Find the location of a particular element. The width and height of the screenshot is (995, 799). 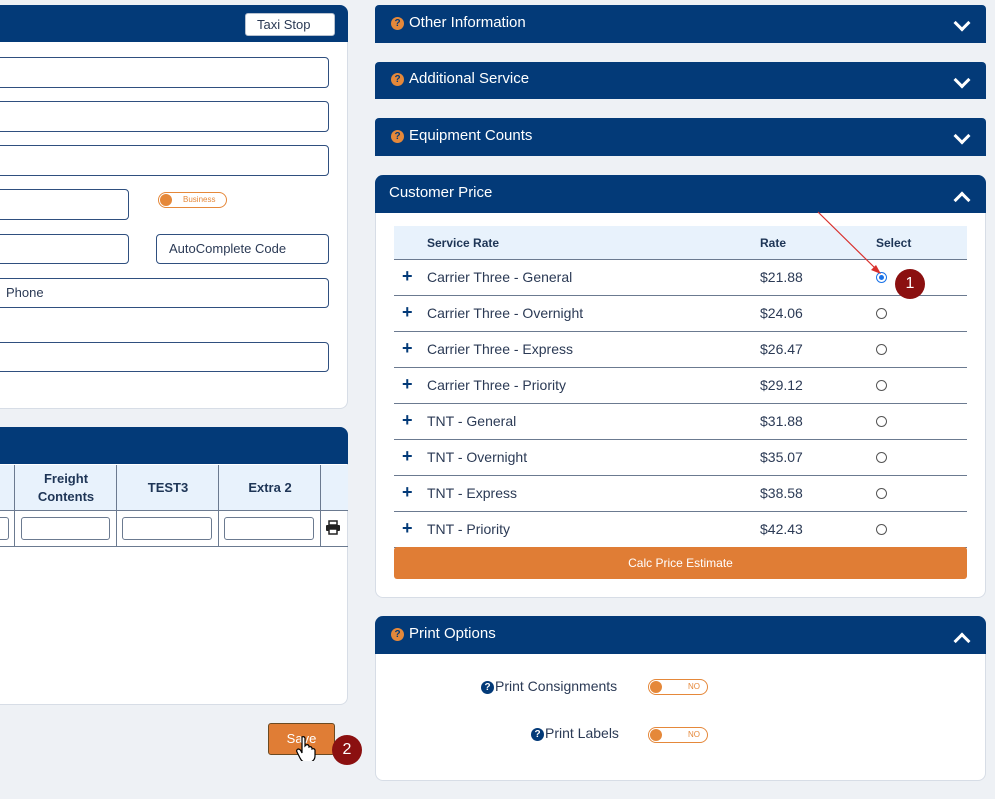

annotation-arrow is located at coordinates (849, 242).